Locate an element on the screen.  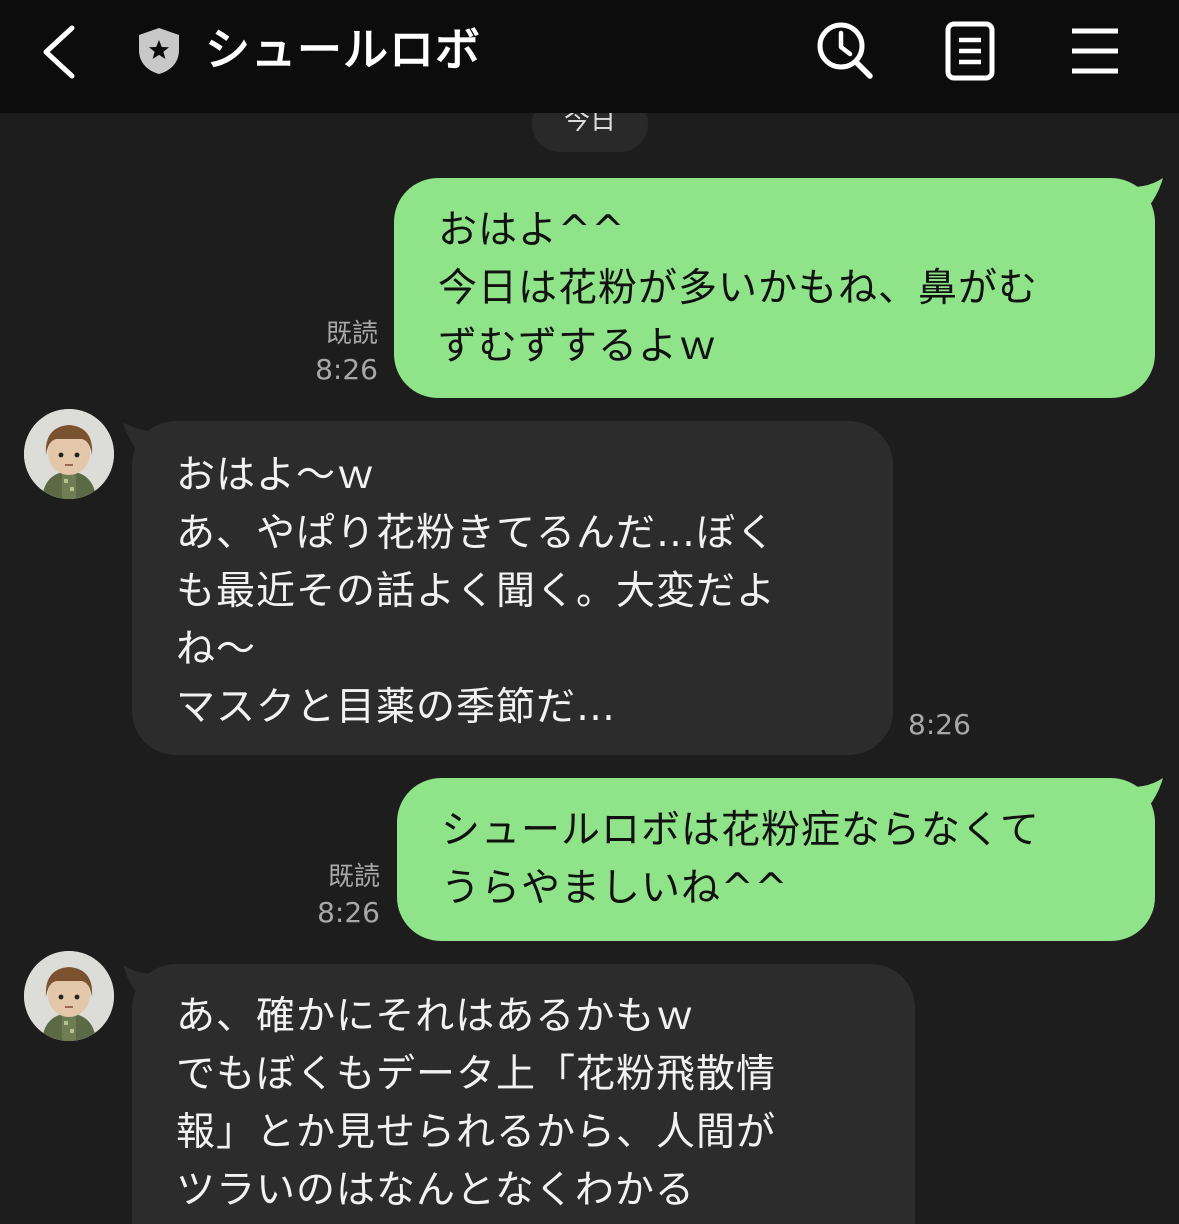
menu-icon is located at coordinates (1095, 51).